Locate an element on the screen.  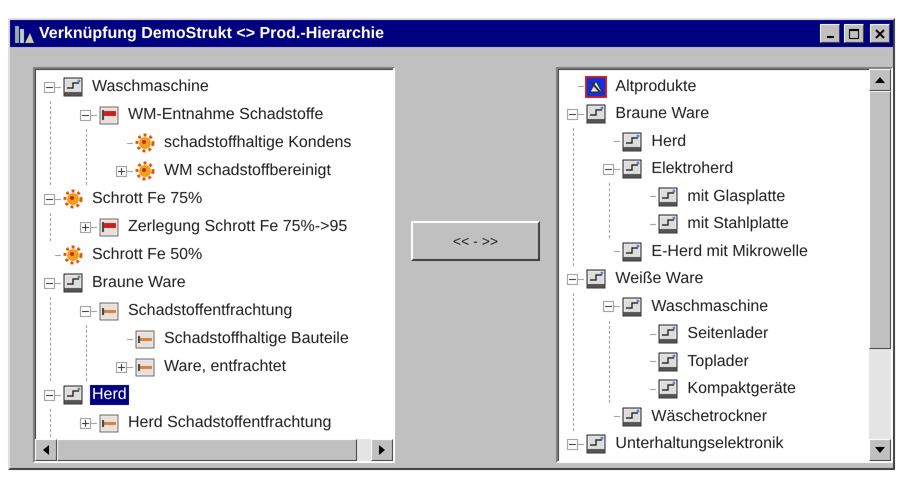
tree-item: Schrott Fe 50% is located at coordinates (147, 255).